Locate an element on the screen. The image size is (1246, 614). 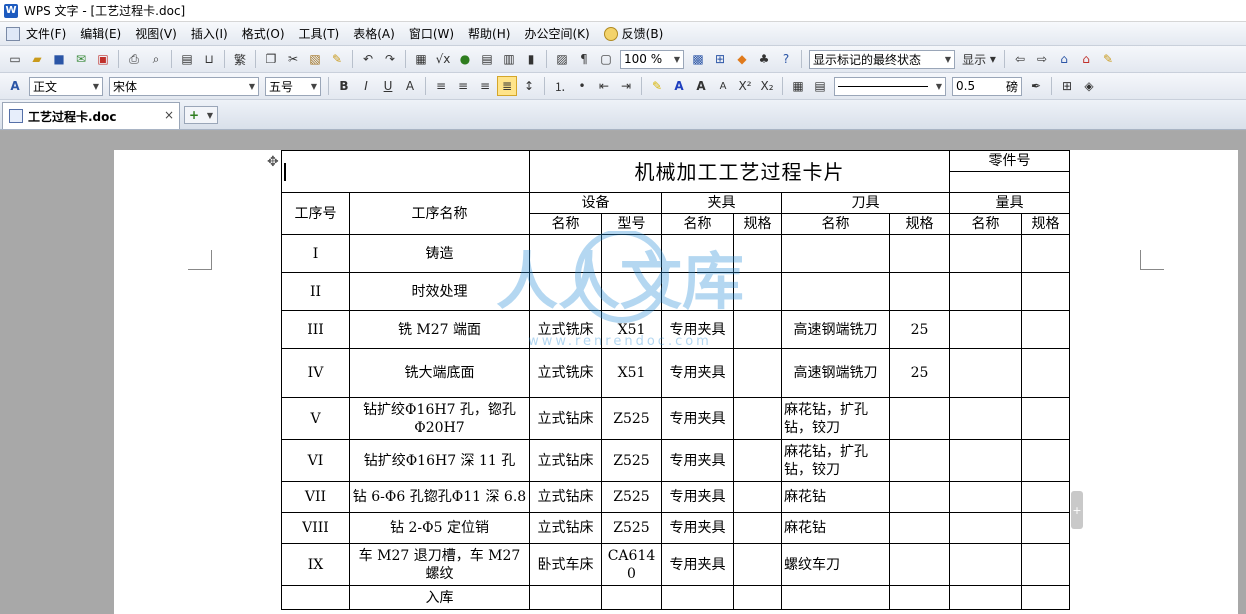
tool-spec-cell: 25 is located at coordinates (919, 373).